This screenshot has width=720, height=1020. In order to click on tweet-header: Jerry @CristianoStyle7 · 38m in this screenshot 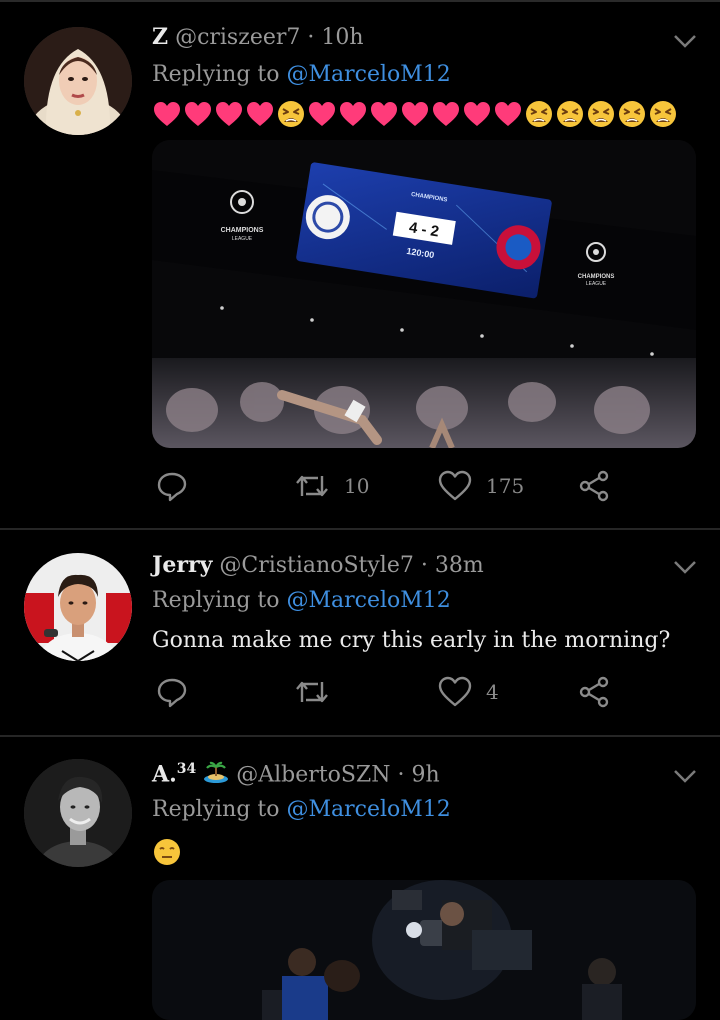, I will do `click(318, 565)`.